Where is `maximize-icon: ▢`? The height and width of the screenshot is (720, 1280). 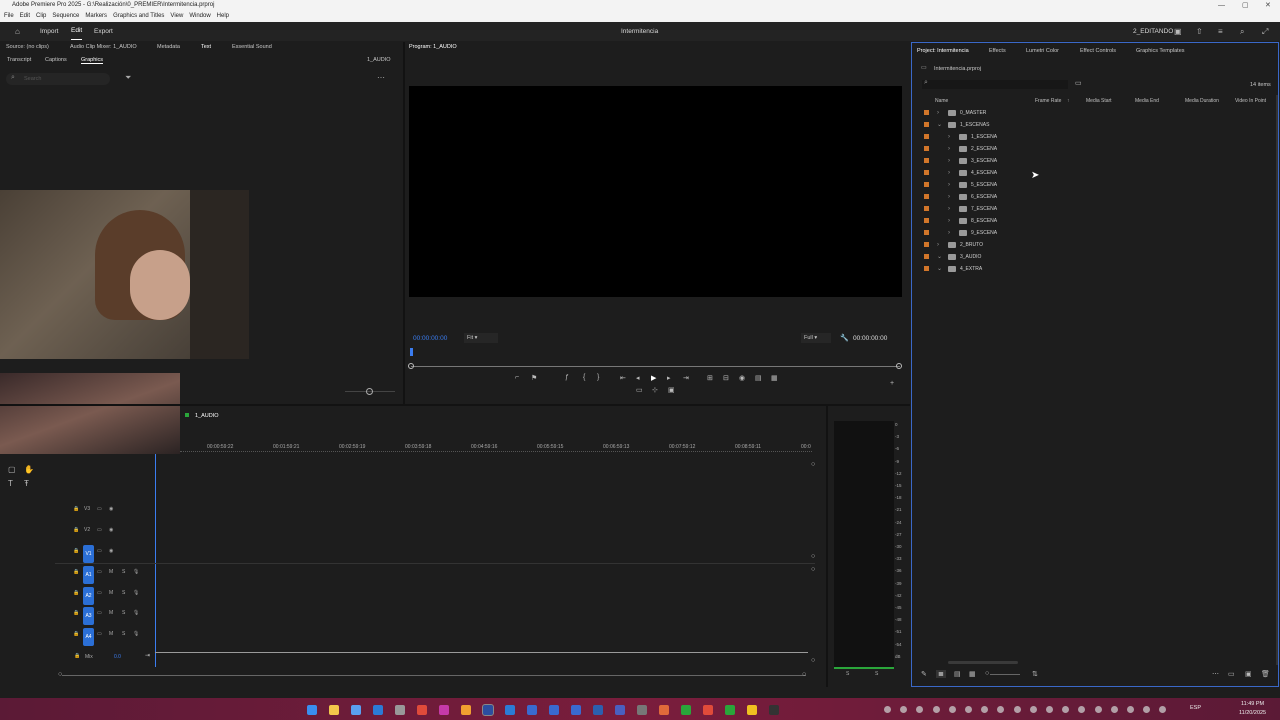 maximize-icon: ▢ is located at coordinates (1245, 5).